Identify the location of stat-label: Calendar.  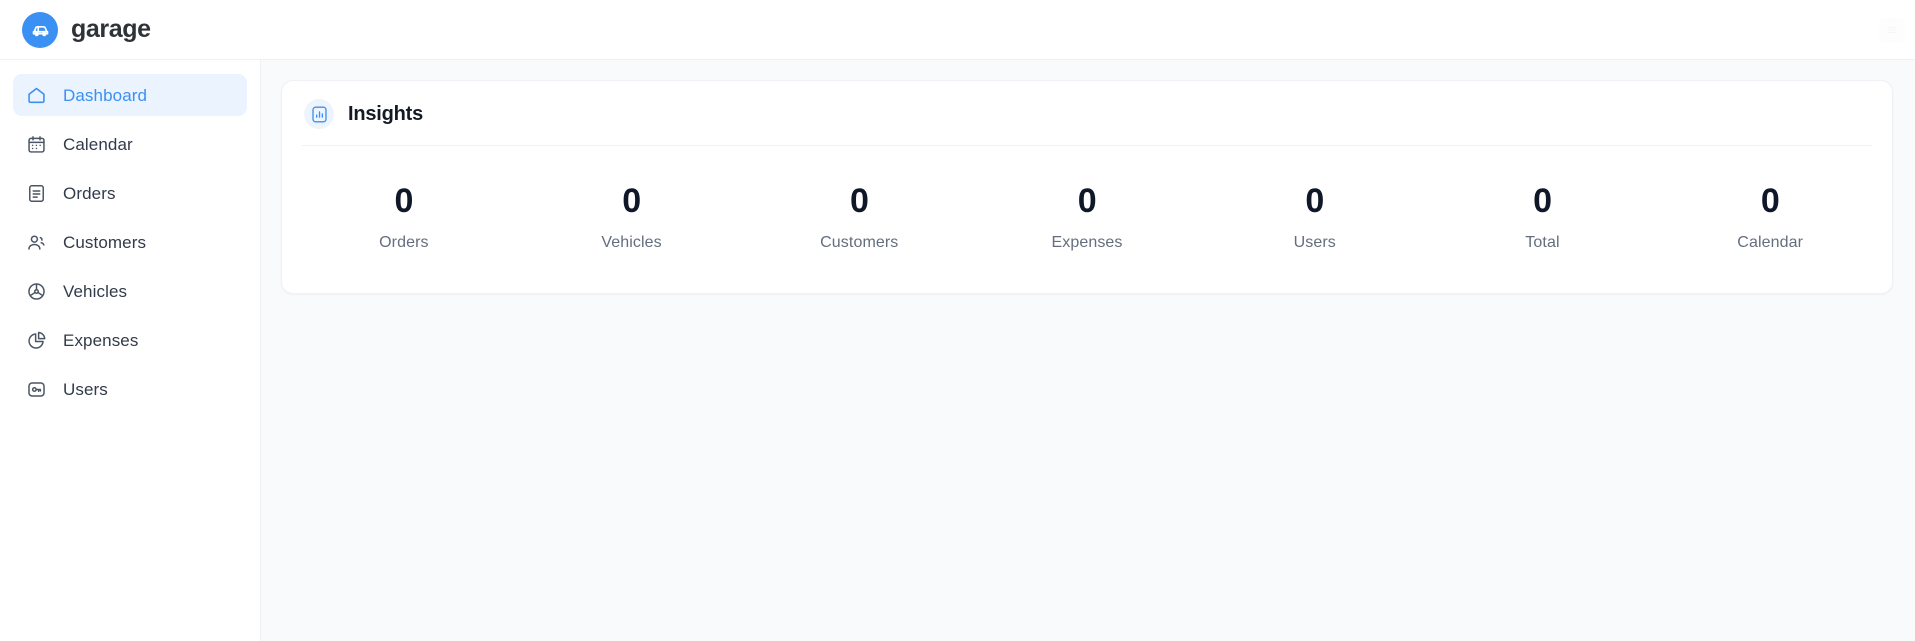
(1770, 242).